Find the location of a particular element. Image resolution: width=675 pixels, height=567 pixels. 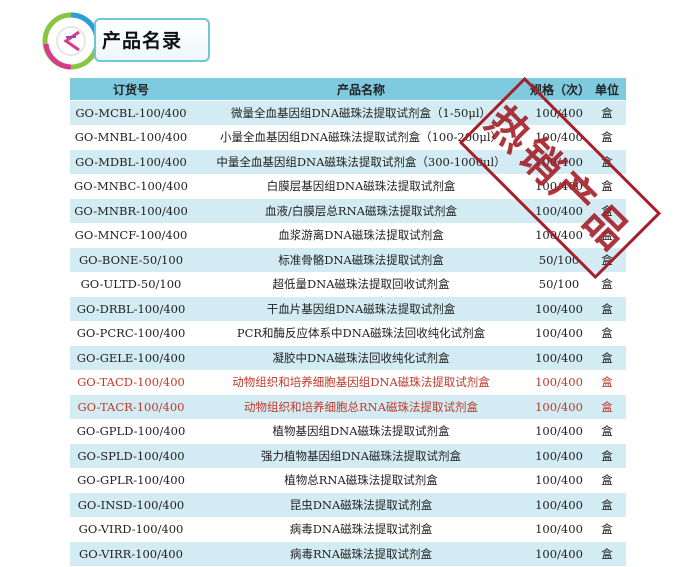

cell-name: PCR和酶反应体系中DNA磁珠法回收纯化试剂盒 is located at coordinates (361, 333).